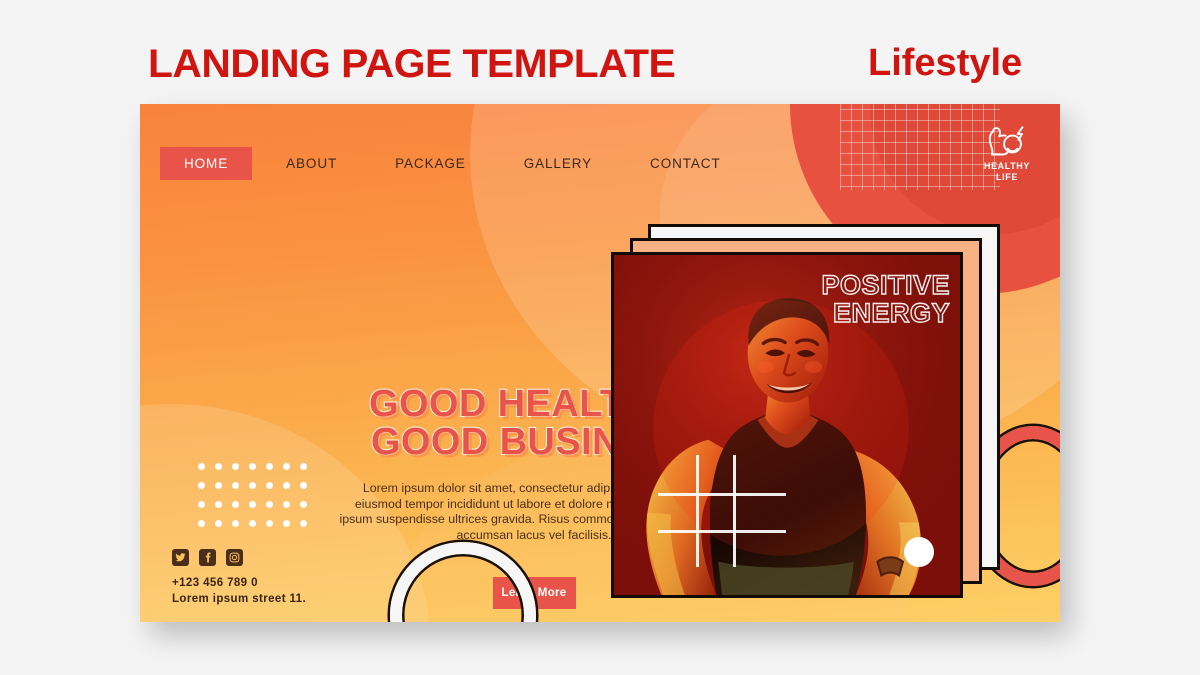 The image size is (1200, 675). I want to click on contact-phone: +123 456 789 0, so click(215, 583).